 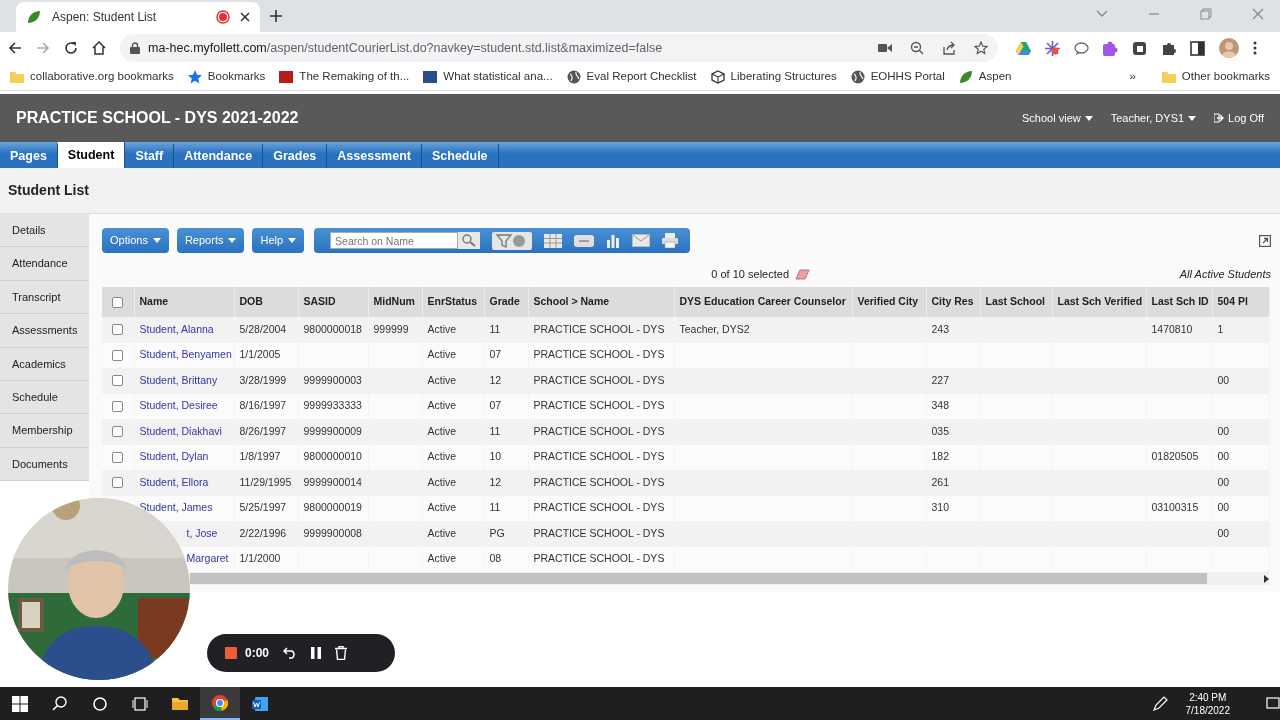 I want to click on cube-icon, so click(x=717, y=77).